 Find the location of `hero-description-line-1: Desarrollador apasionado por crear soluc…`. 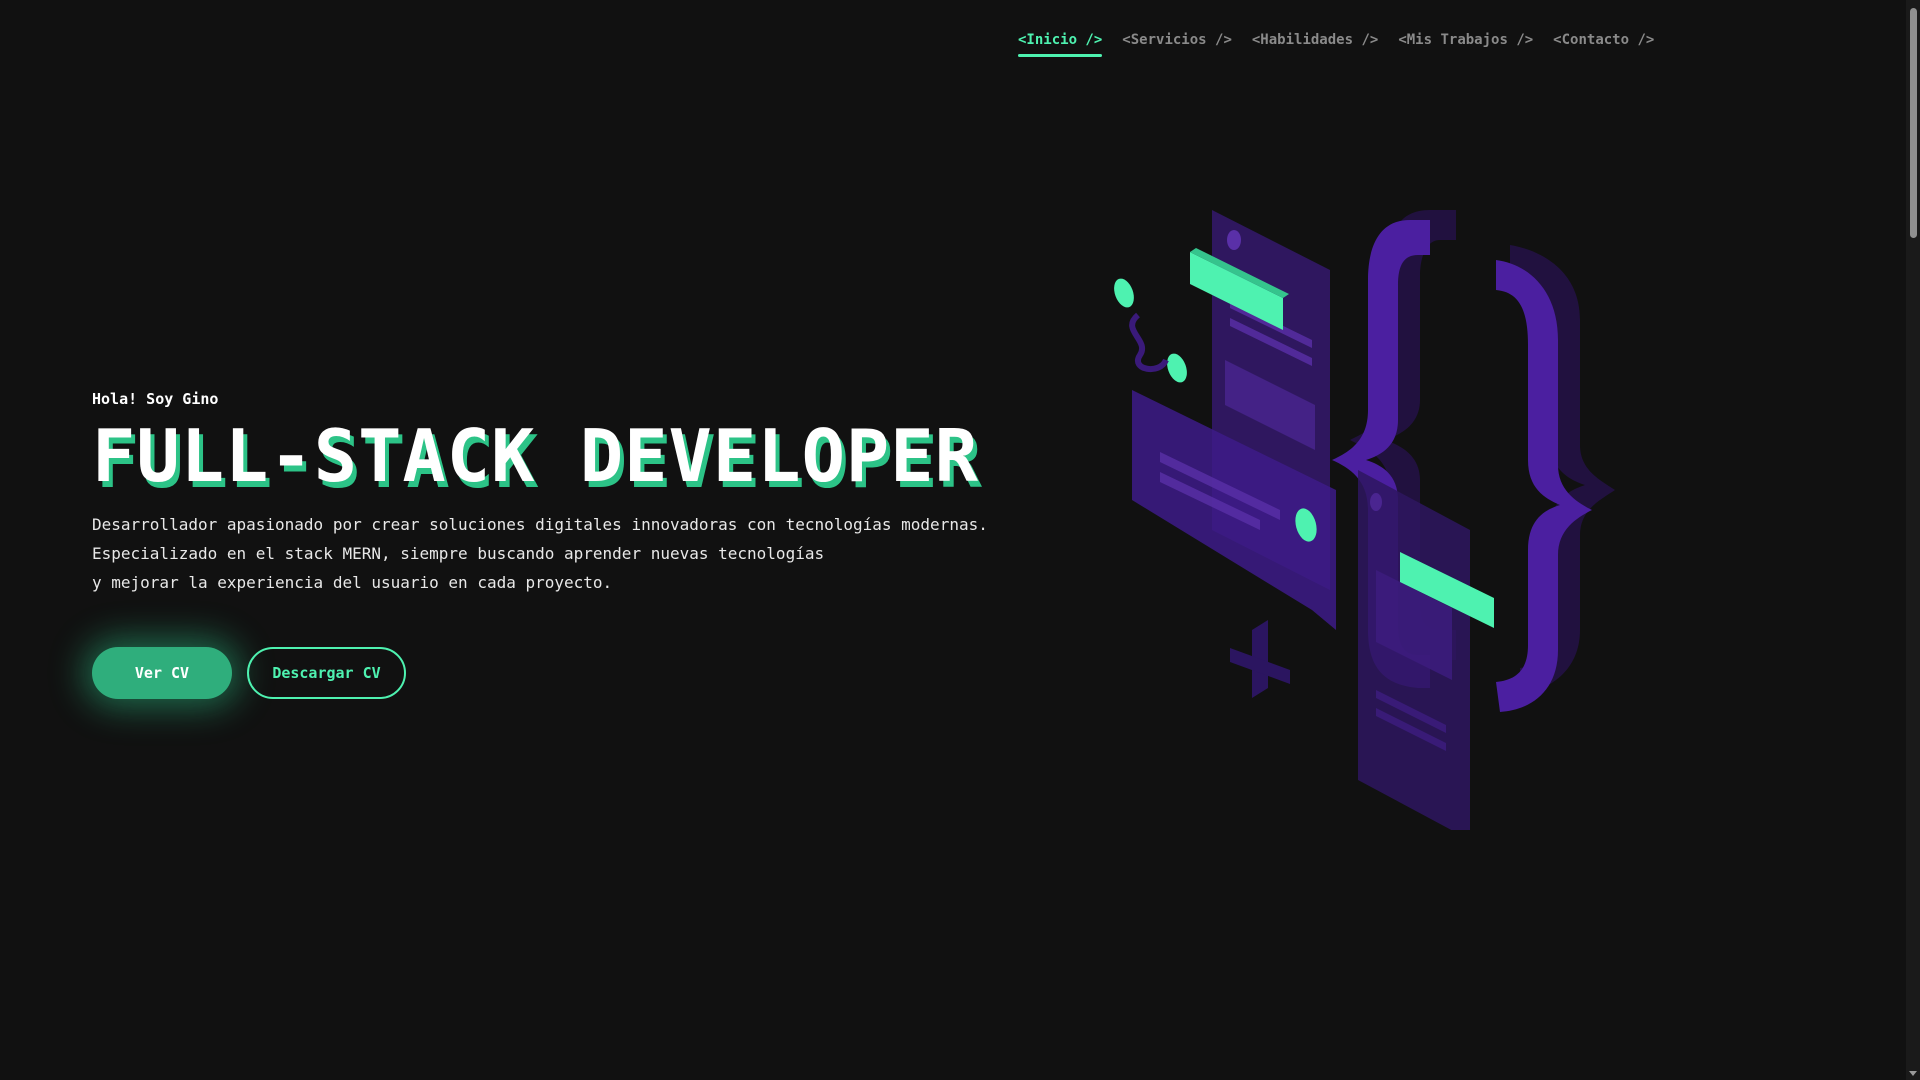

hero-description-line-1: Desarrollador apasionado por crear soluc… is located at coordinates (540, 524).